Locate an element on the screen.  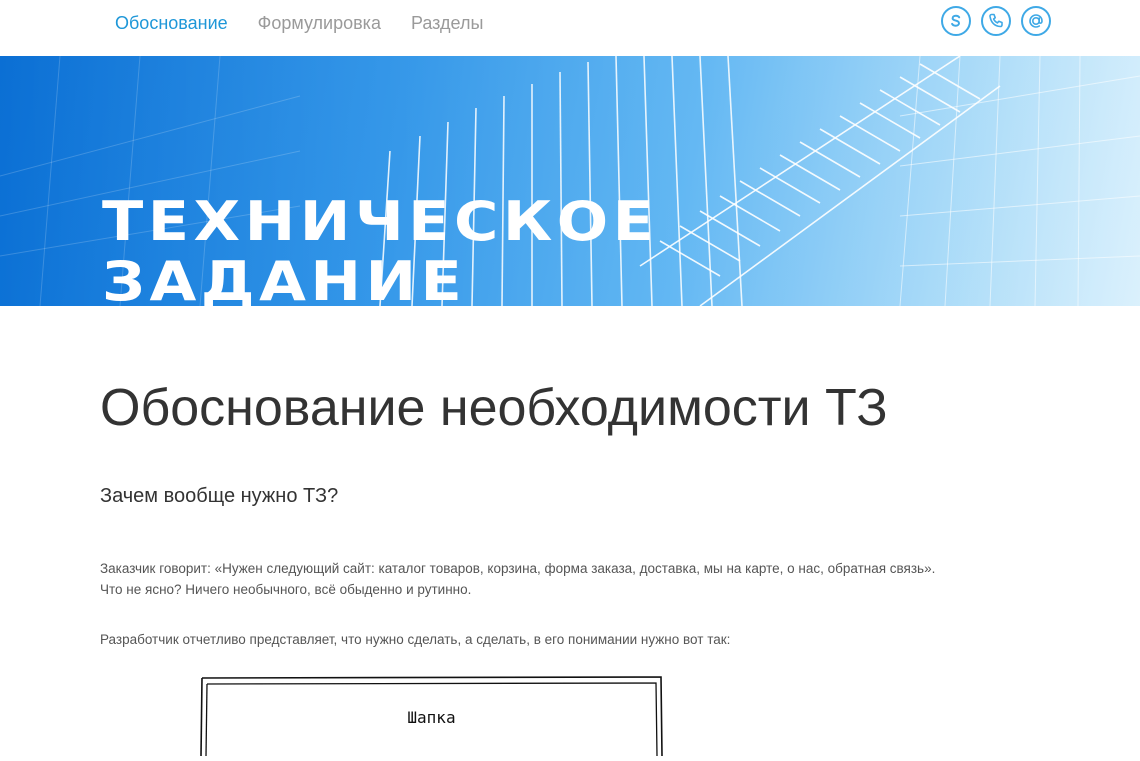
skype-button is located at coordinates (956, 21).